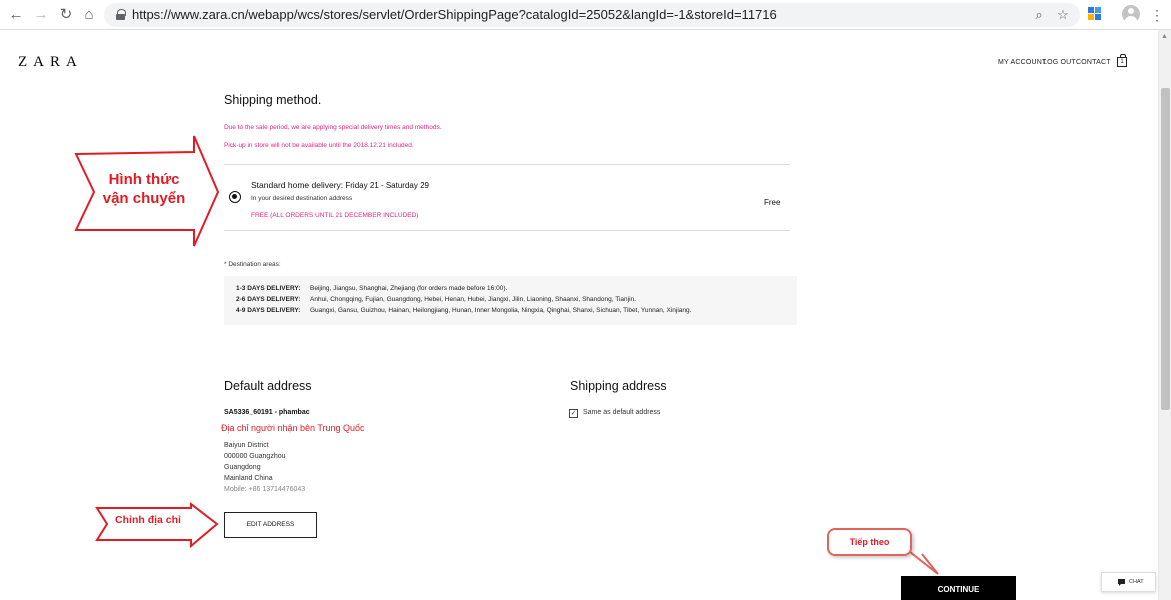 Image resolution: width=1171 pixels, height=600 pixels. Describe the element at coordinates (618, 386) in the screenshot. I see `shipping-address-title: Shipping address` at that location.